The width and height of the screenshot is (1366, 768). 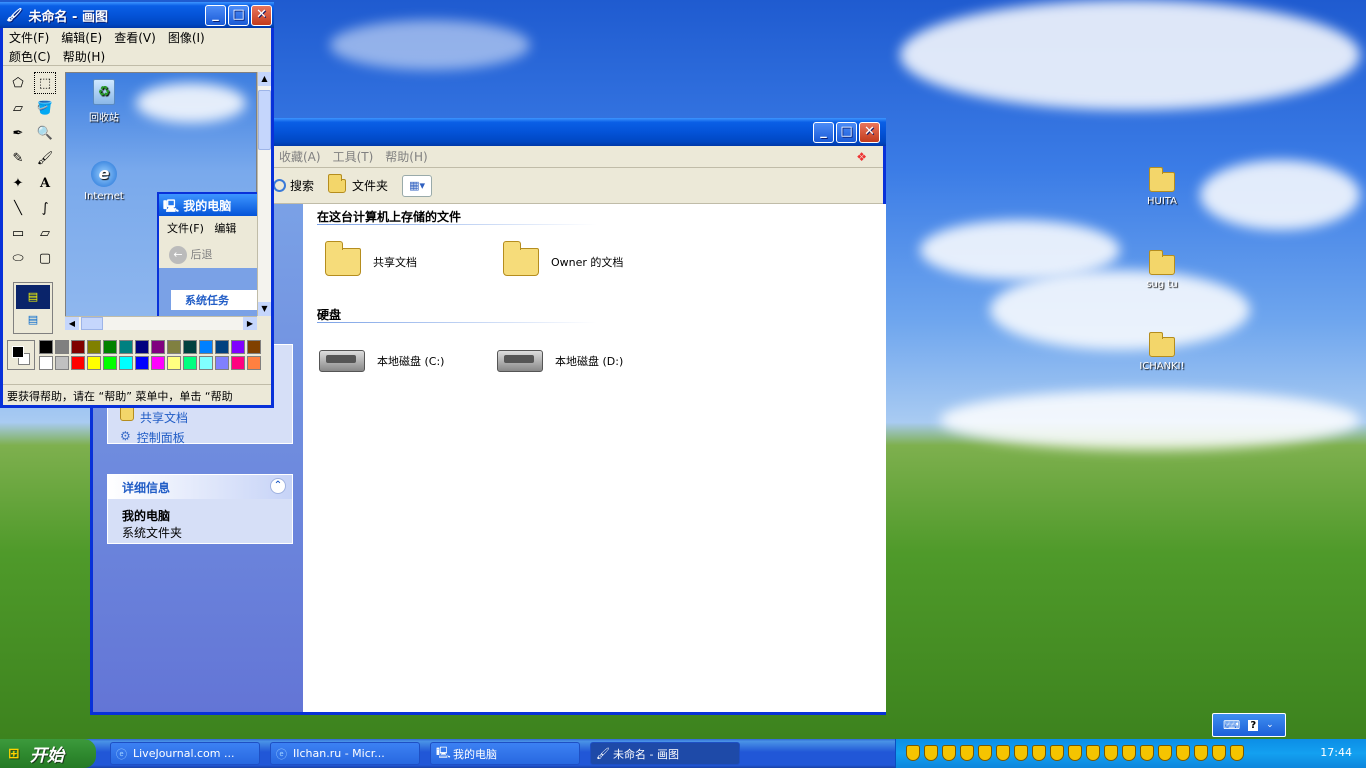 What do you see at coordinates (18, 183) in the screenshot?
I see `airbrush-tool-icon: ✦` at bounding box center [18, 183].